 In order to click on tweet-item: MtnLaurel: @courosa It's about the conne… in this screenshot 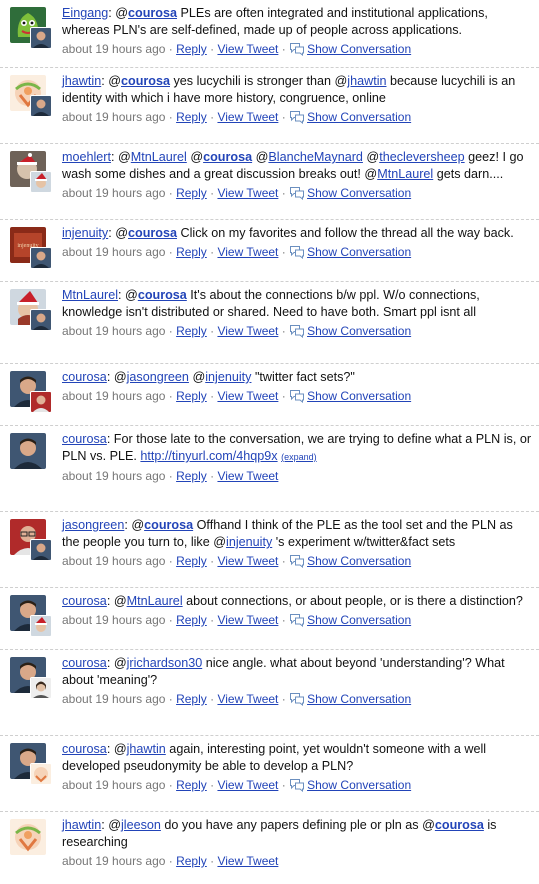, I will do `click(269, 323)`.